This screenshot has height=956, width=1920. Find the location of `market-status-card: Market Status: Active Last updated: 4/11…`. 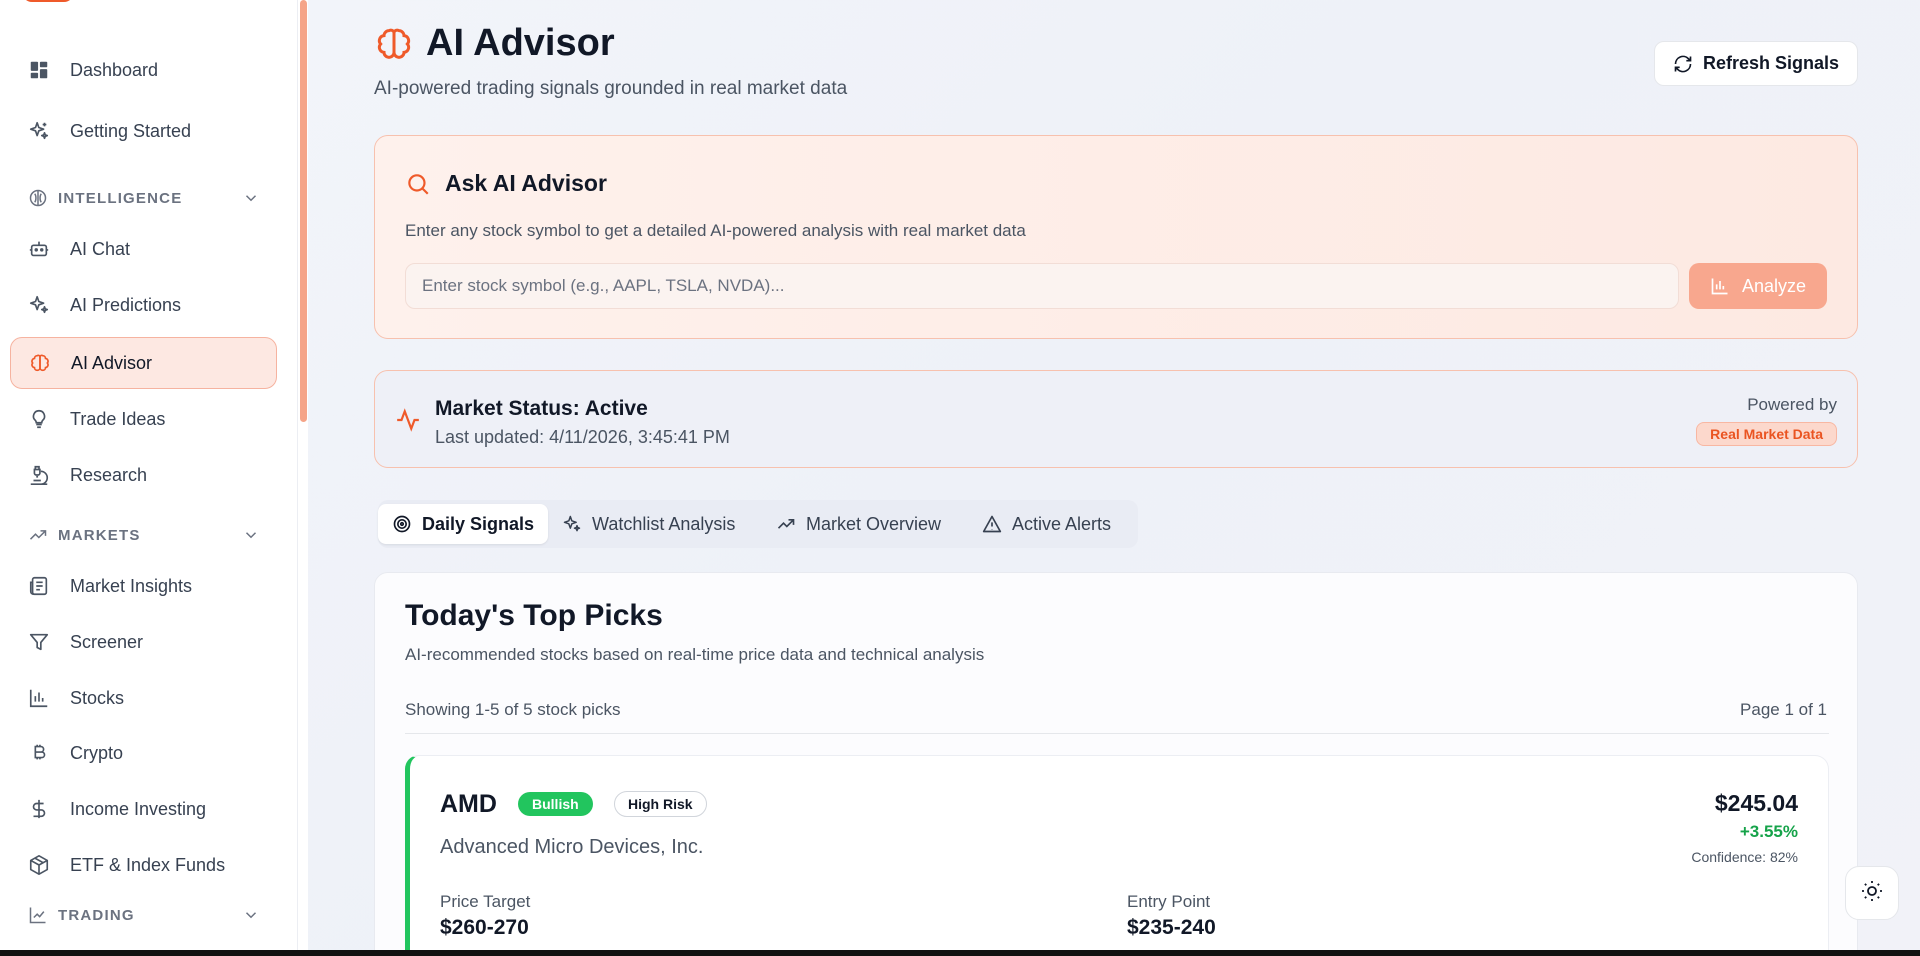

market-status-card: Market Status: Active Last updated: 4/11… is located at coordinates (1116, 419).